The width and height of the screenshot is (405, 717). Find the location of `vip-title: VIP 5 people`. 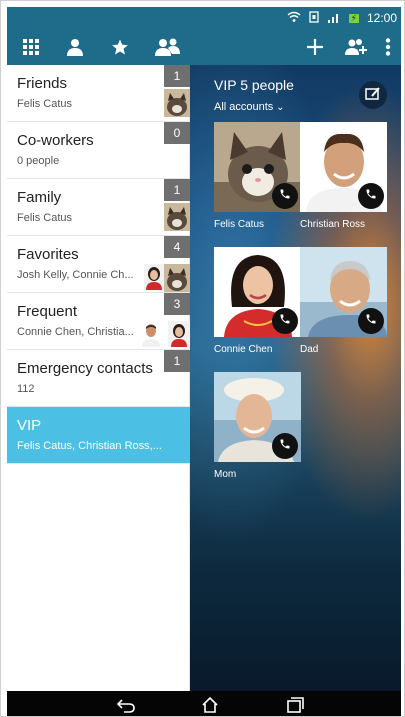

vip-title: VIP 5 people is located at coordinates (254, 85).